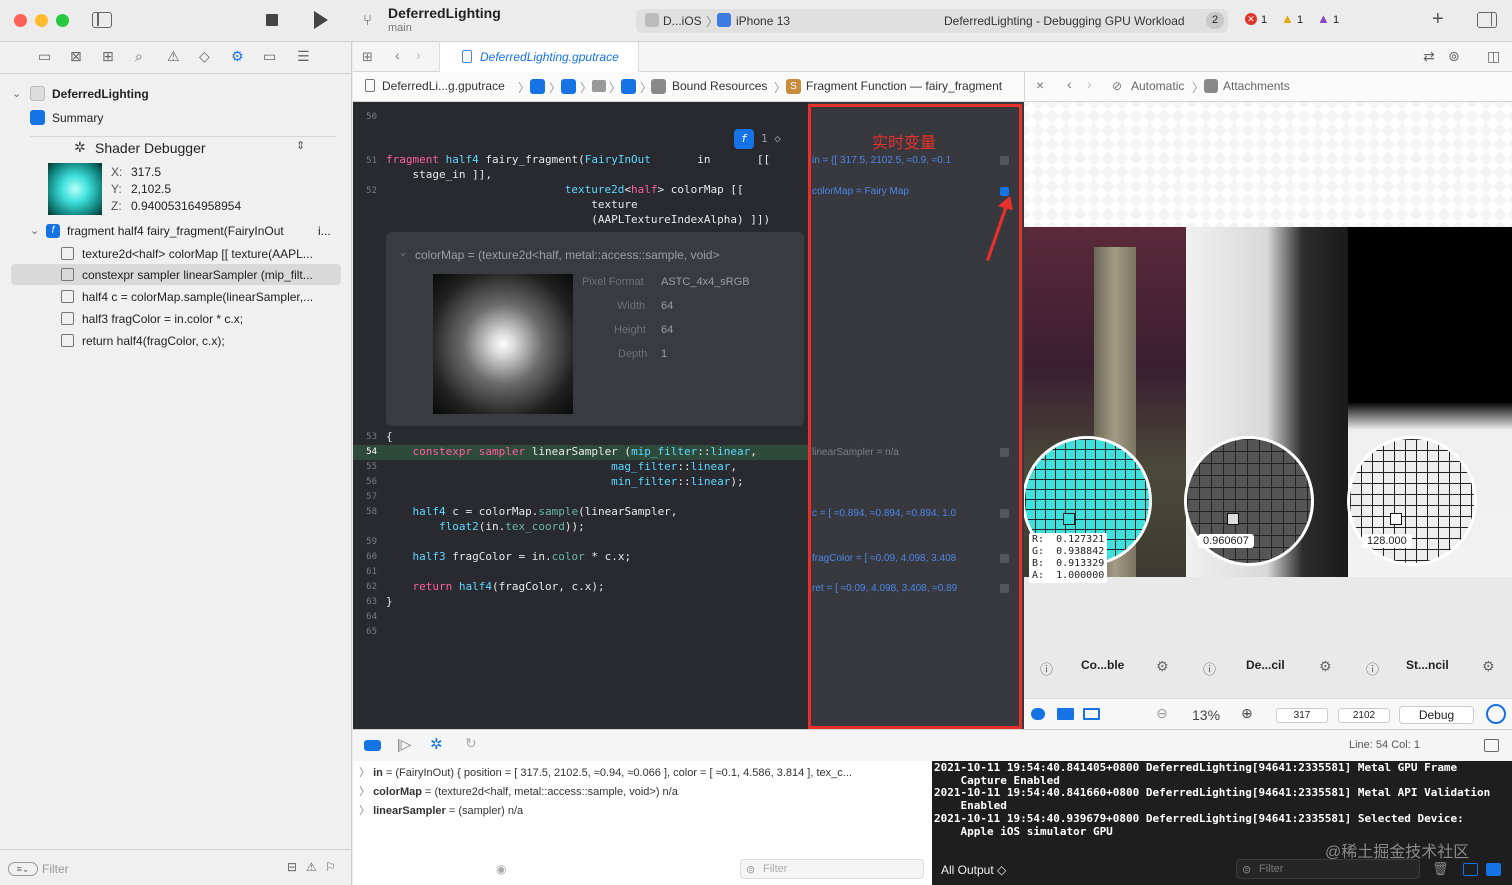  What do you see at coordinates (1102, 665) in the screenshot?
I see `color-attachment-title: Co...ble` at bounding box center [1102, 665].